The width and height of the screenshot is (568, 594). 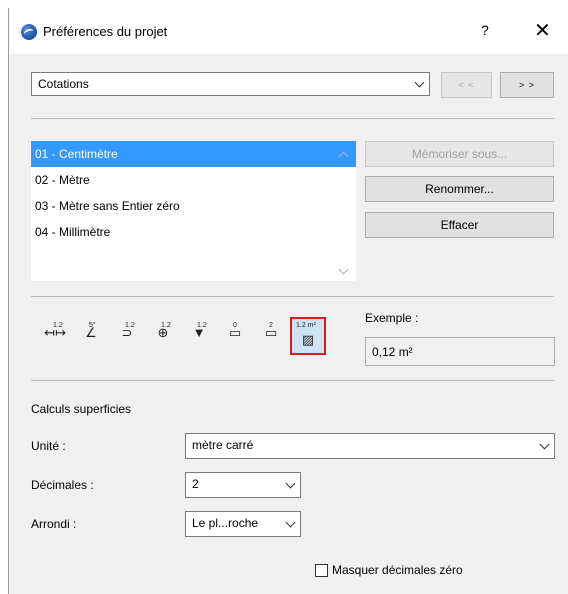 I want to click on category-value: Cotations, so click(x=63, y=84).